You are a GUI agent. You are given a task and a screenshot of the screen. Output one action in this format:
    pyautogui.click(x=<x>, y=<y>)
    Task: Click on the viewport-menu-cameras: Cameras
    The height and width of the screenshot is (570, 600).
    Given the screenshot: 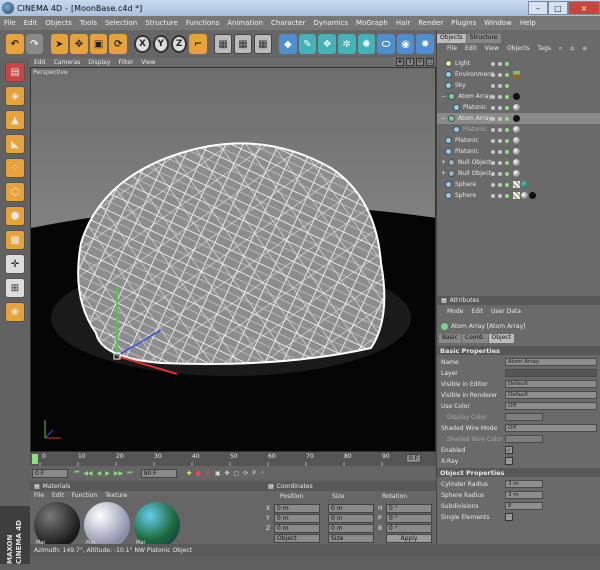 What is the action you would take?
    pyautogui.click(x=67, y=62)
    